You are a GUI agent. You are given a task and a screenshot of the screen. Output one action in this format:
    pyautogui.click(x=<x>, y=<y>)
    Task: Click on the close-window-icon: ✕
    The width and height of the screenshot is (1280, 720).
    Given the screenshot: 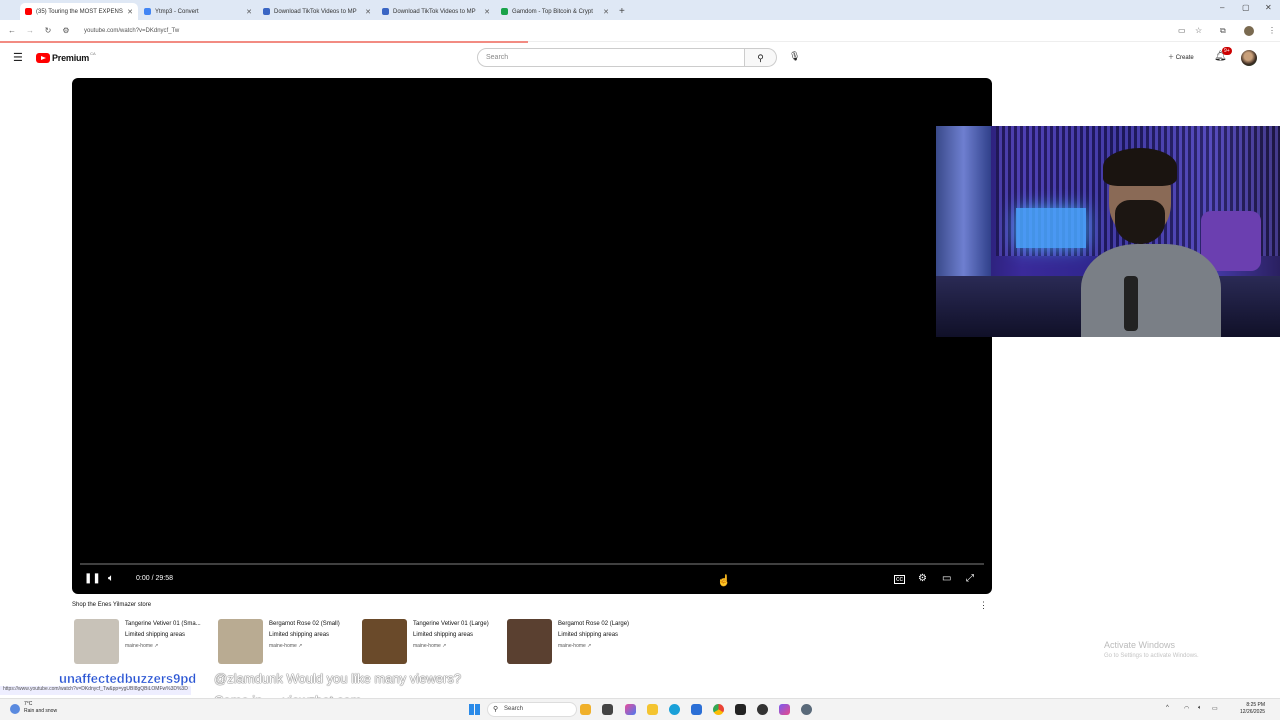 What is the action you would take?
    pyautogui.click(x=1268, y=7)
    